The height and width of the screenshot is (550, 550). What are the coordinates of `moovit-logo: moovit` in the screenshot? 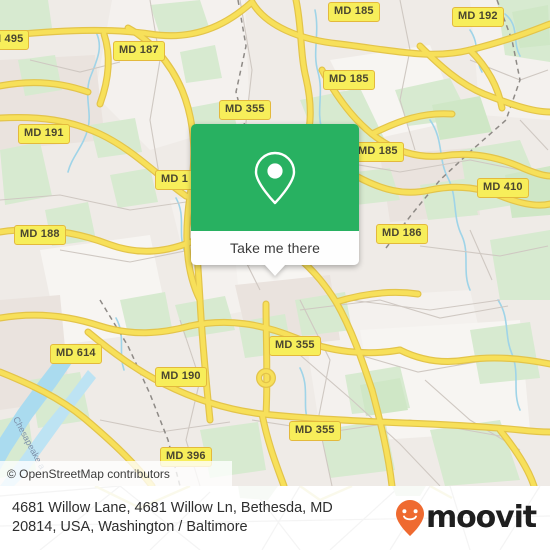 It's located at (466, 518).